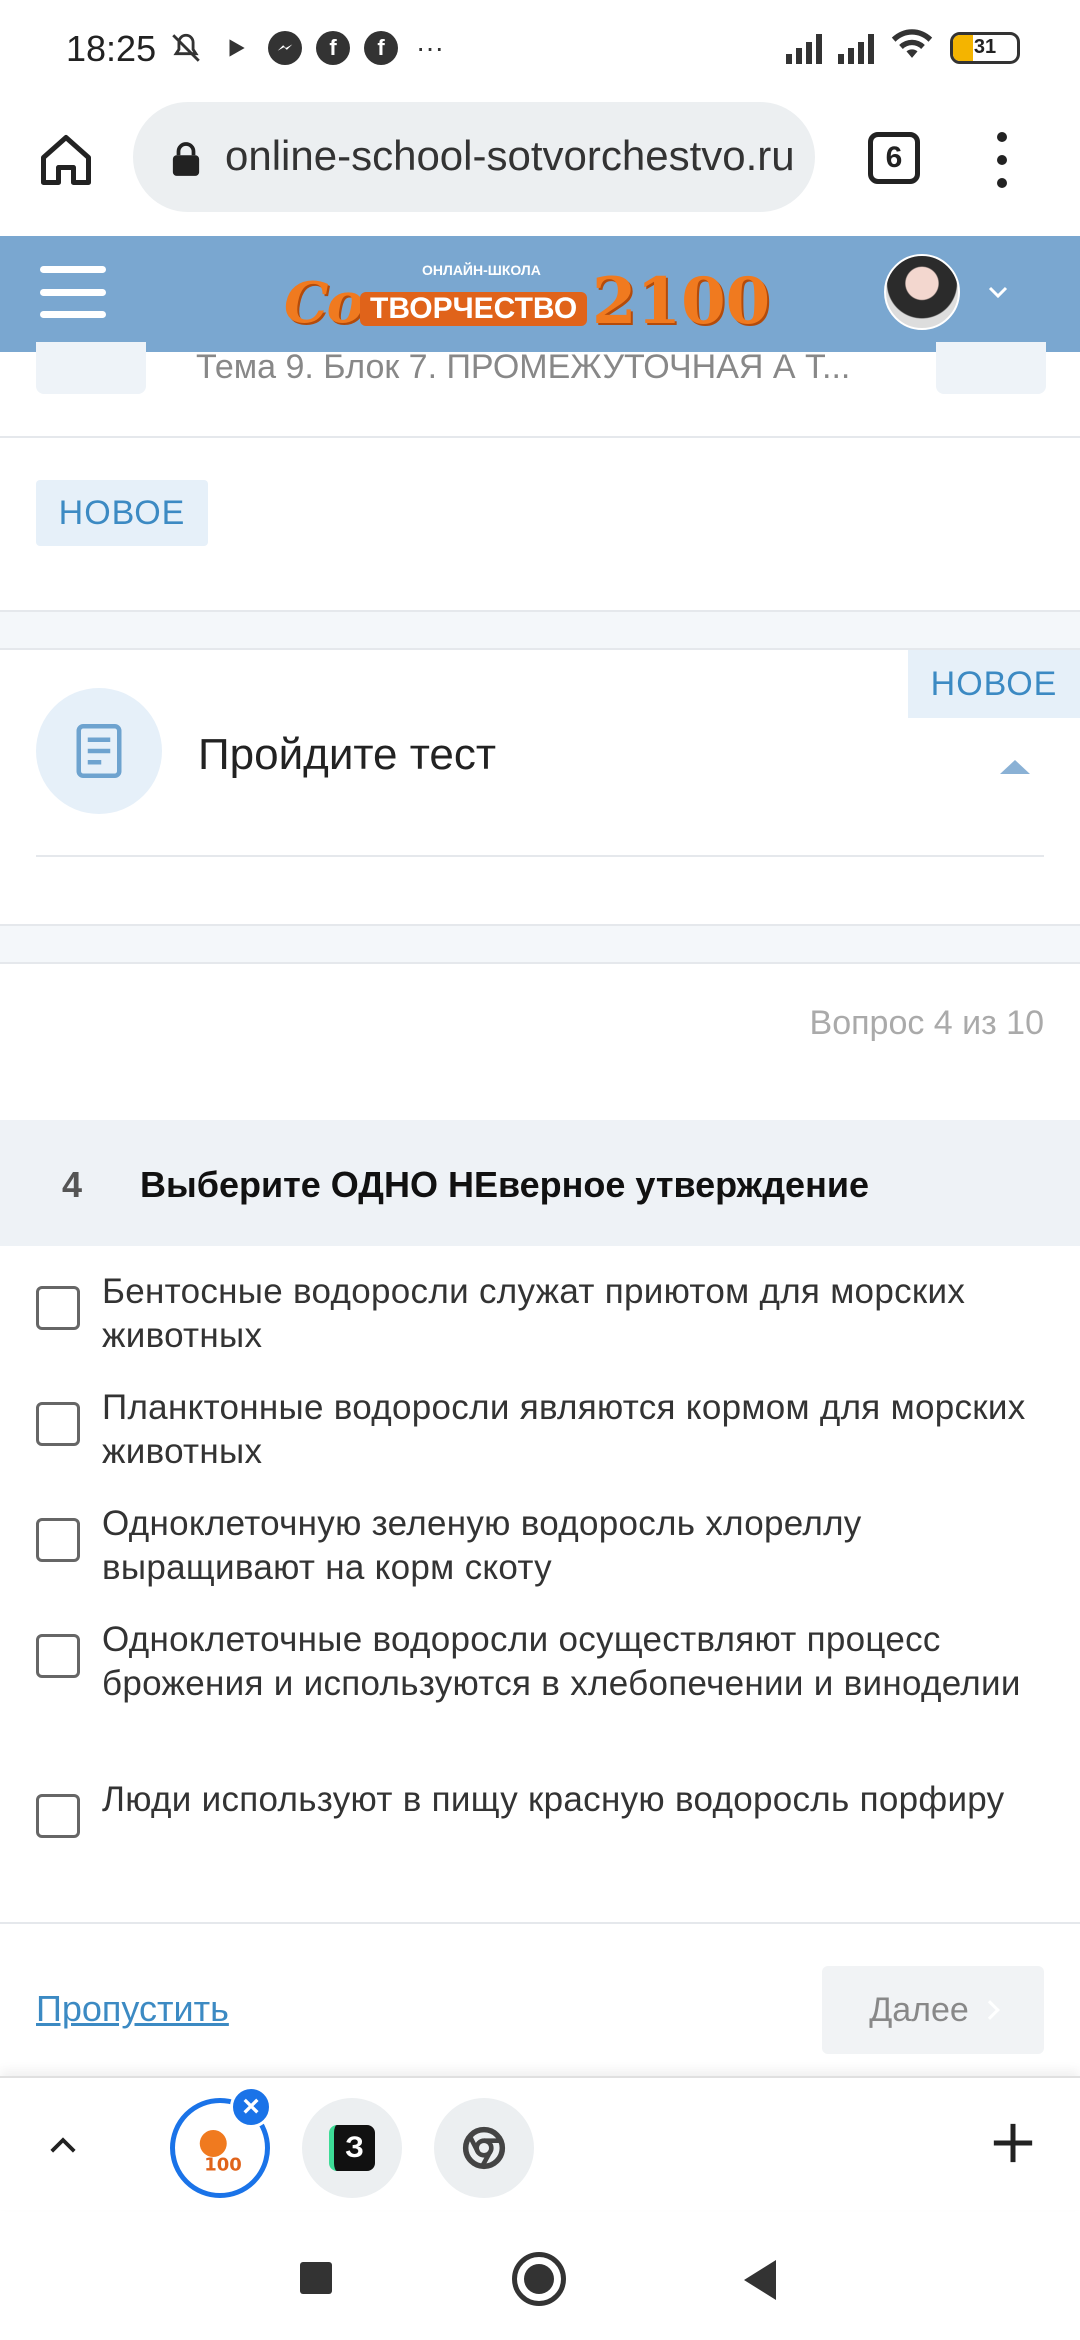 The height and width of the screenshot is (2340, 1080). I want to click on next-lesson-button, so click(991, 368).